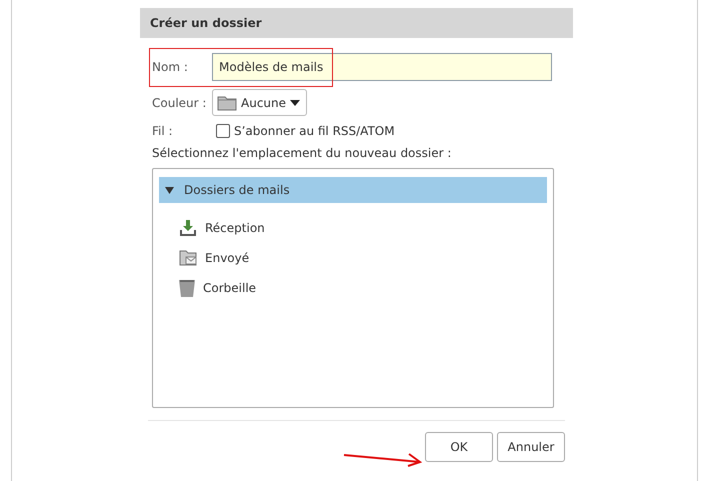 The image size is (709, 481). What do you see at coordinates (459, 447) in the screenshot?
I see `ok-button: OK` at bounding box center [459, 447].